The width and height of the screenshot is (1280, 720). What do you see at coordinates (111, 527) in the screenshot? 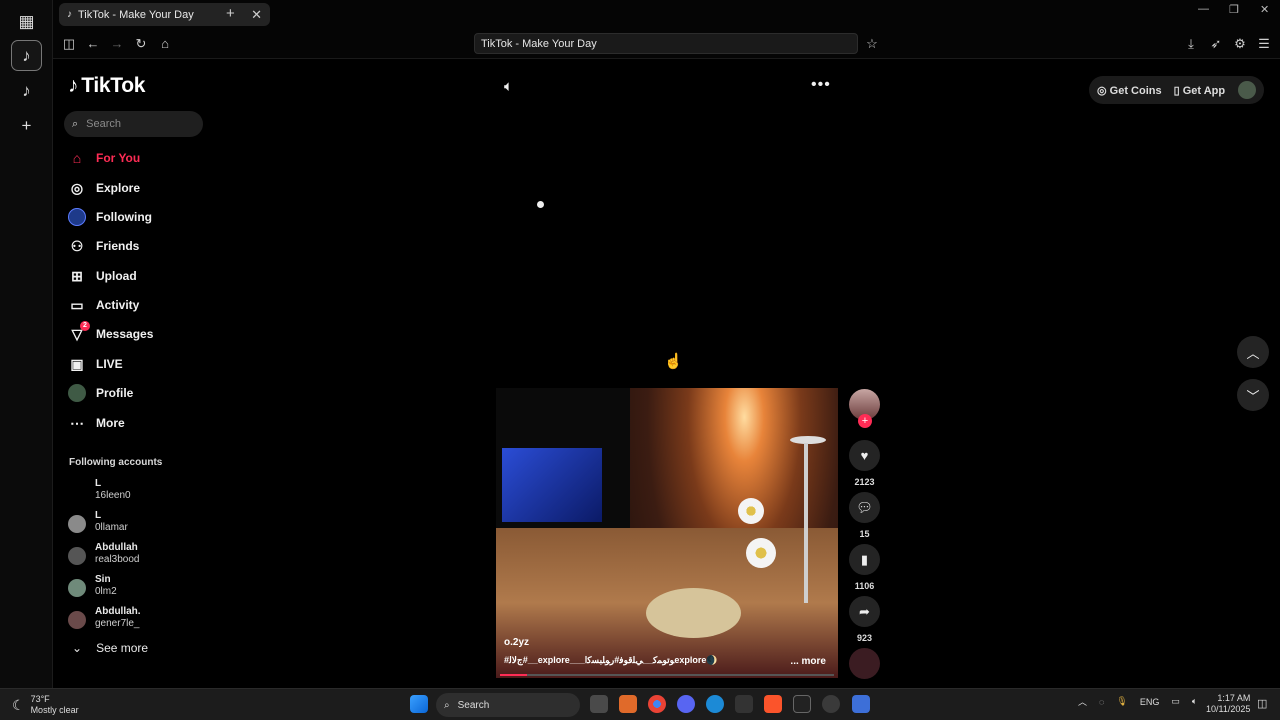
I see `account-handle: 0llamar` at bounding box center [111, 527].